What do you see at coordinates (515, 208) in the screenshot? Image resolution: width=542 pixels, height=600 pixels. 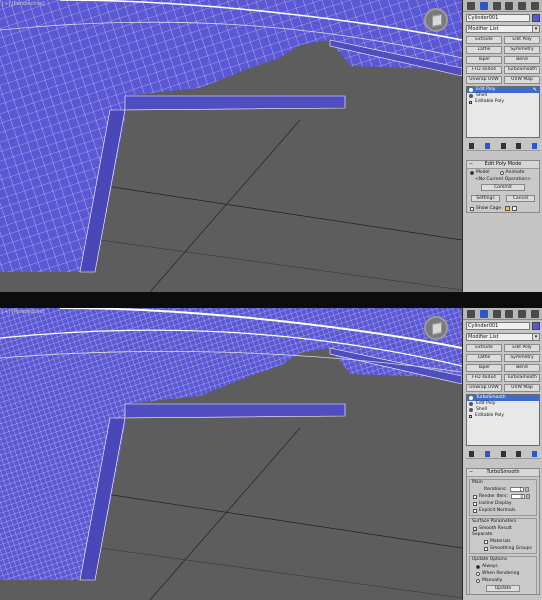 I see `cage-selected-color-swatch` at bounding box center [515, 208].